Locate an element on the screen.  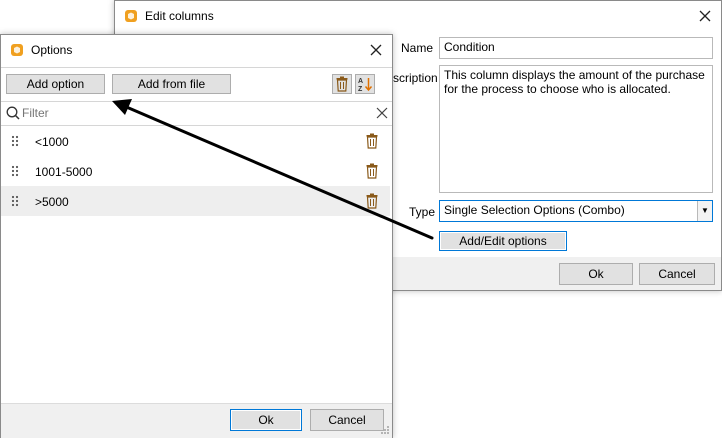
edit-columns-ok-button: Ok is located at coordinates (596, 274).